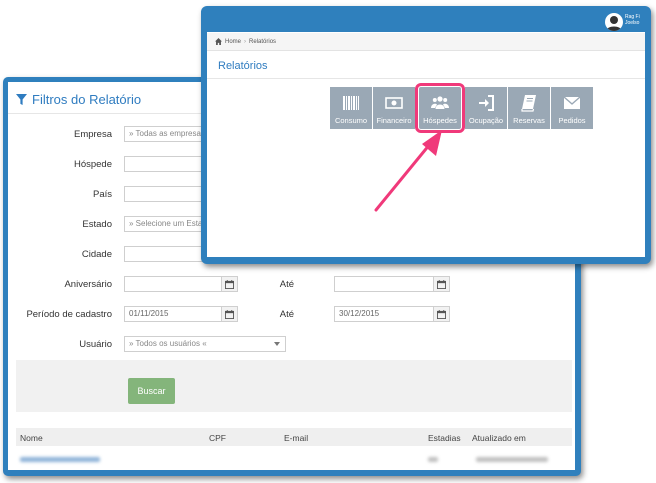 Image resolution: width=656 pixels, height=483 pixels. I want to click on filters-title-text: Filtros do Relatório, so click(87, 99).